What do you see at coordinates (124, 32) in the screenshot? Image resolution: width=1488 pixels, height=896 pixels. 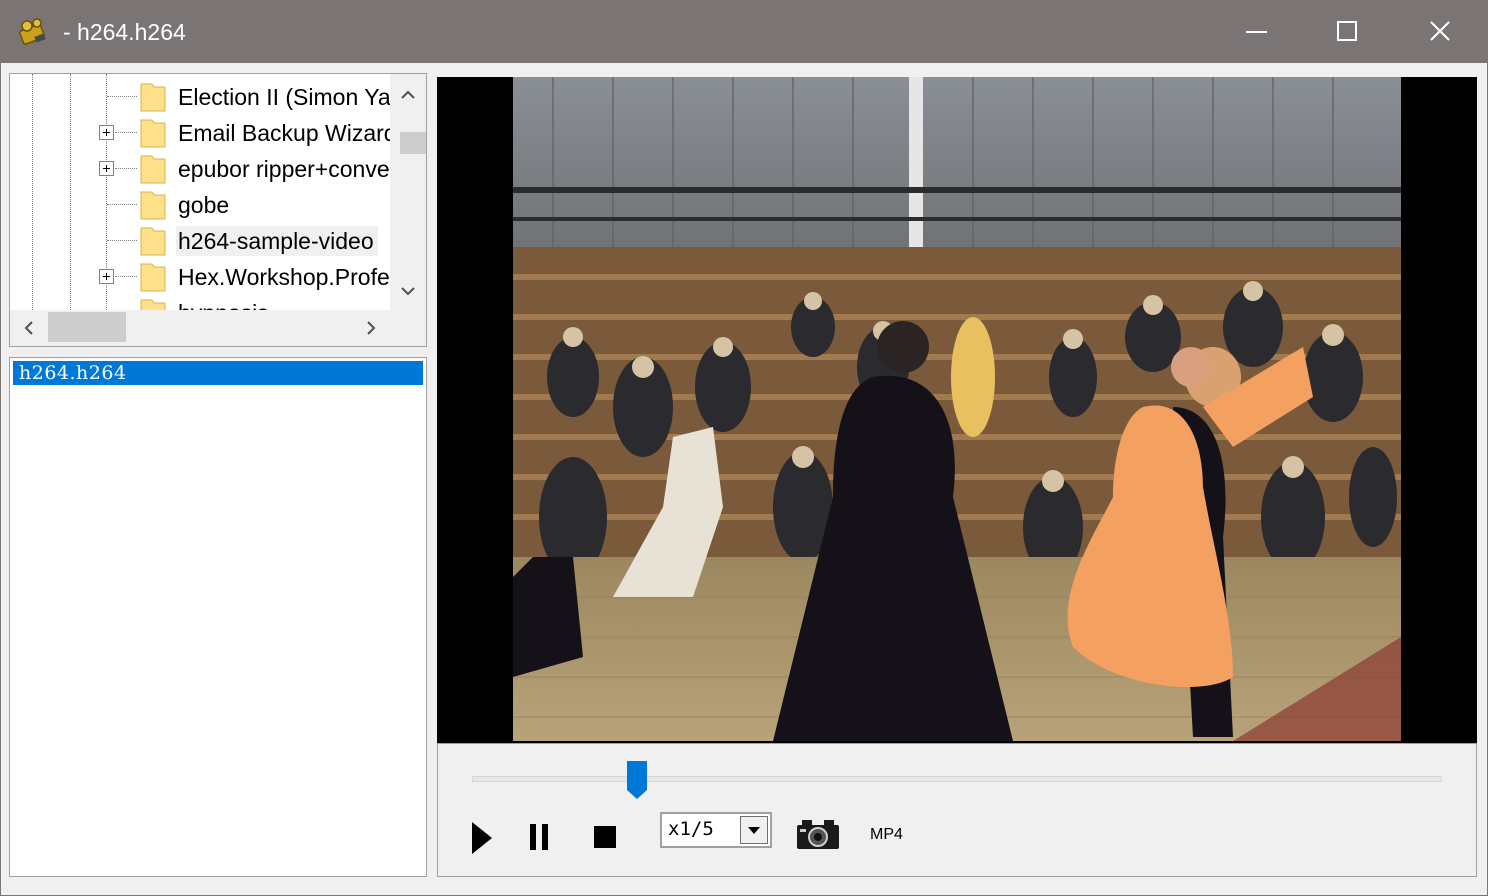 I see `window-title: - h264.h264` at bounding box center [124, 32].